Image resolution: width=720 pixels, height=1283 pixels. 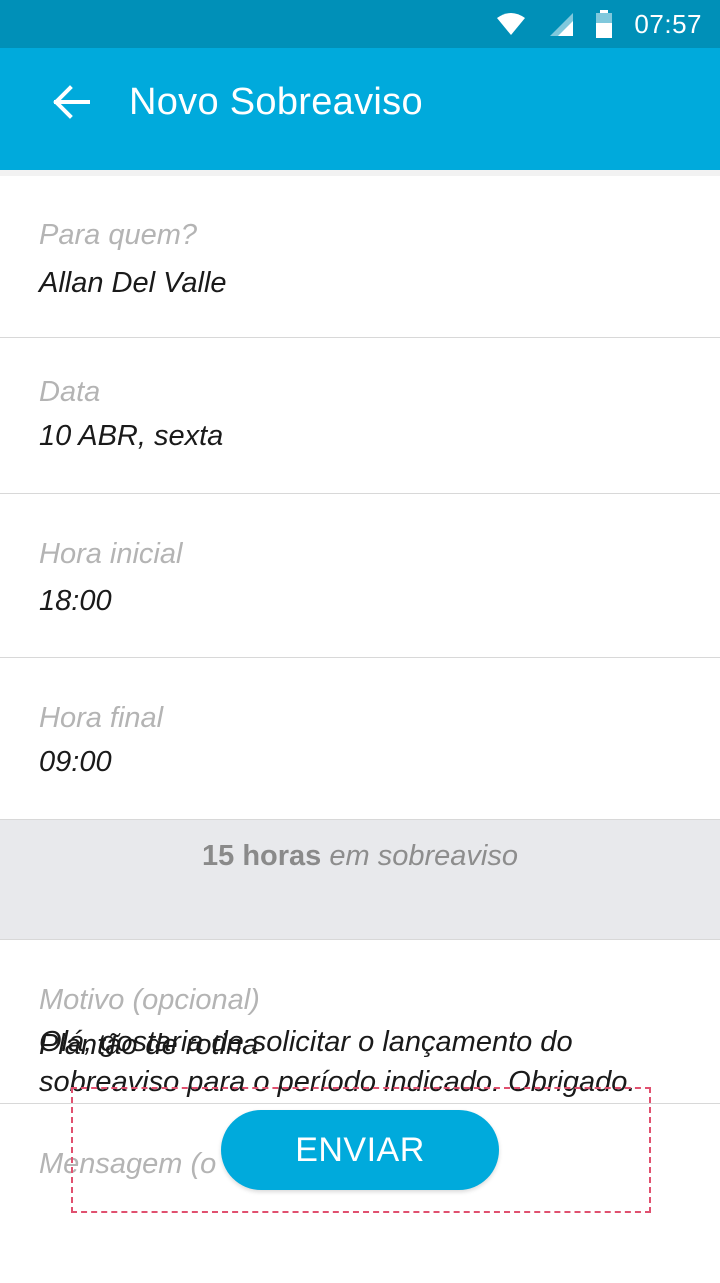 I want to click on start-time-value: 18:00, so click(x=75, y=601).